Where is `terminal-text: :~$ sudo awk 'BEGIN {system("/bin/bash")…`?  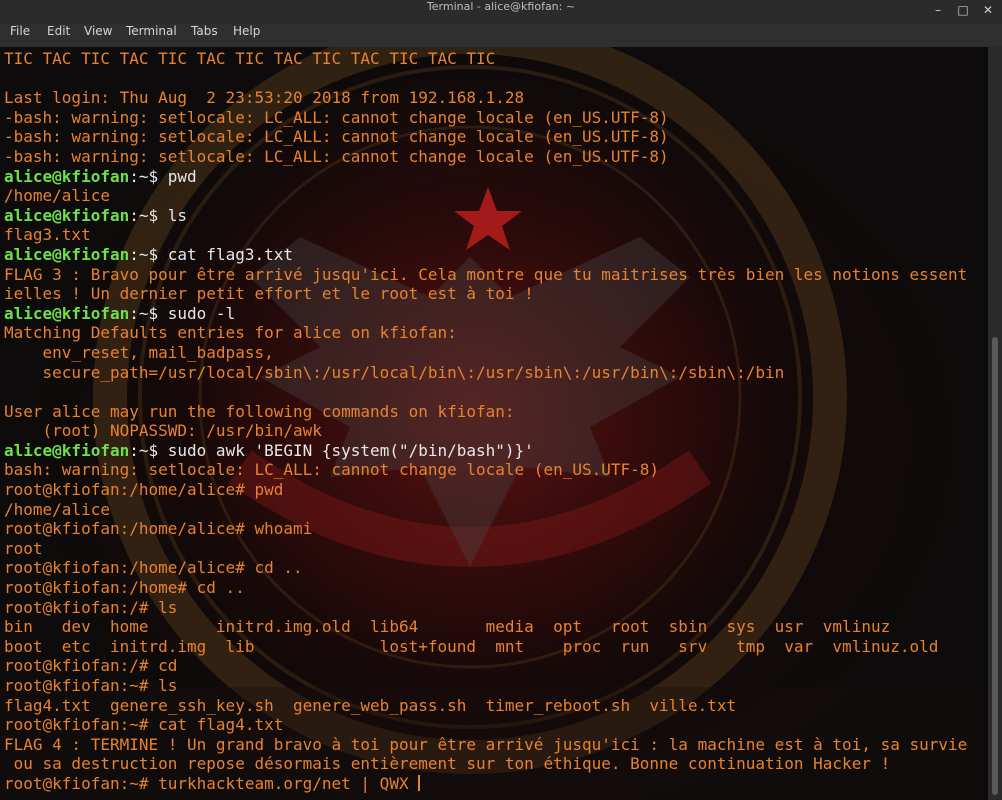
terminal-text: :~$ sudo awk 'BEGIN {system("/bin/bash")… is located at coordinates (331, 450).